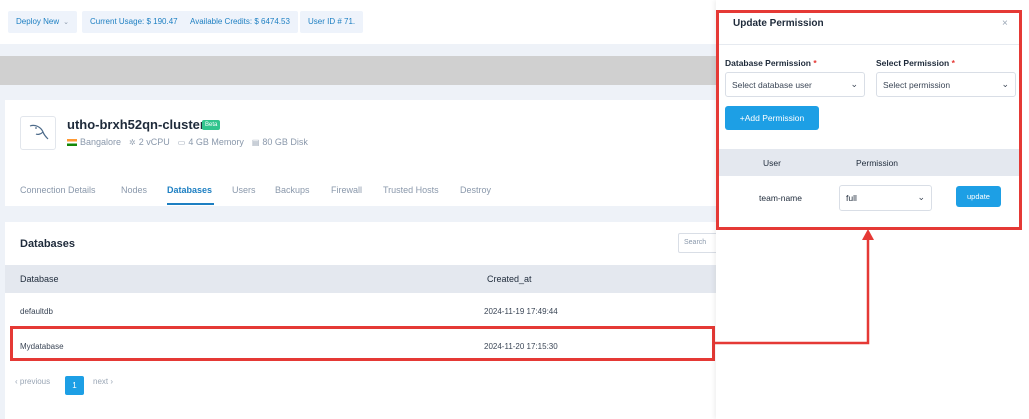 This screenshot has height=419, width=1029. I want to click on database-user-select: Select database user ⌄, so click(795, 84).